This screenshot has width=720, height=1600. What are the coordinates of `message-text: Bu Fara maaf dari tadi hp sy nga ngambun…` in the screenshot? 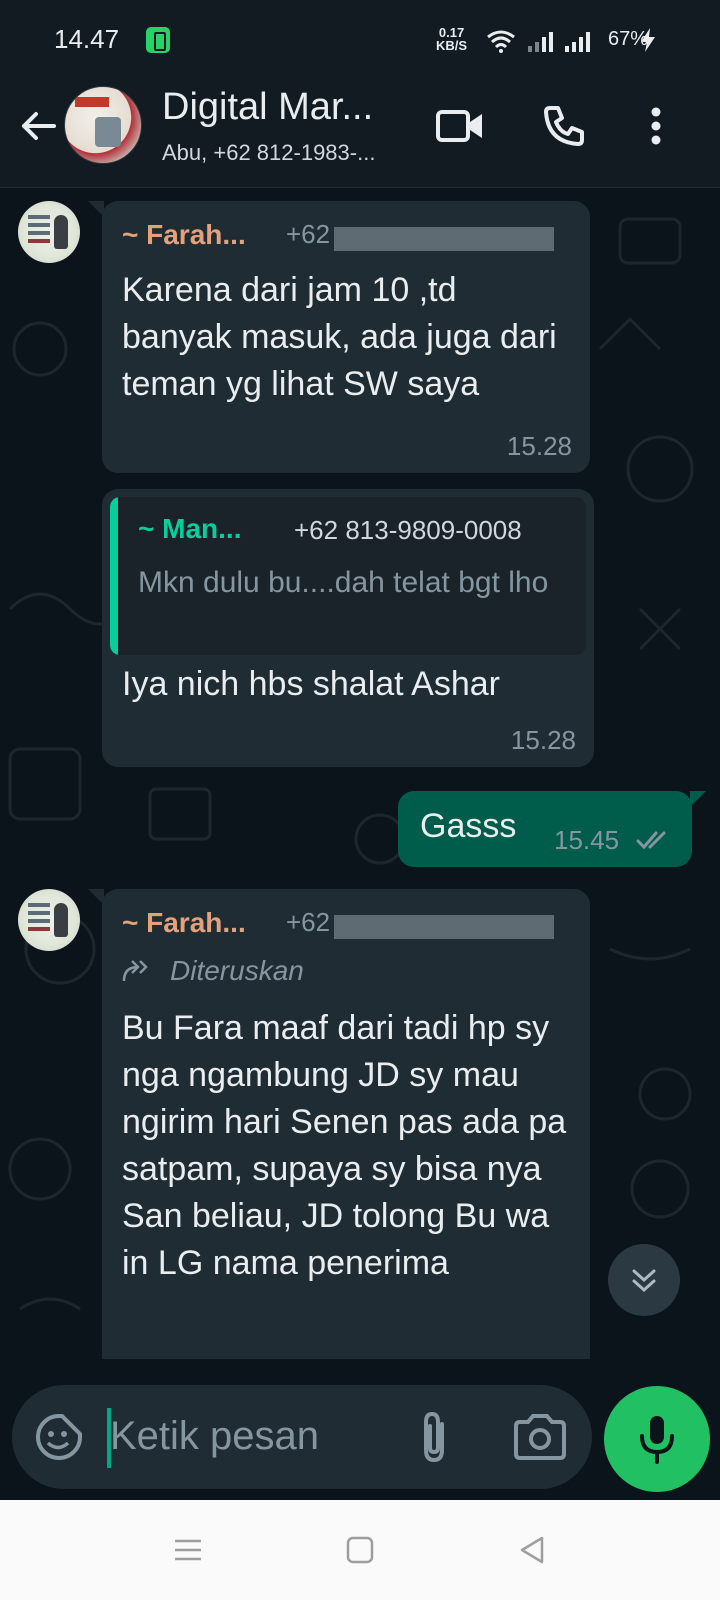 It's located at (344, 1145).